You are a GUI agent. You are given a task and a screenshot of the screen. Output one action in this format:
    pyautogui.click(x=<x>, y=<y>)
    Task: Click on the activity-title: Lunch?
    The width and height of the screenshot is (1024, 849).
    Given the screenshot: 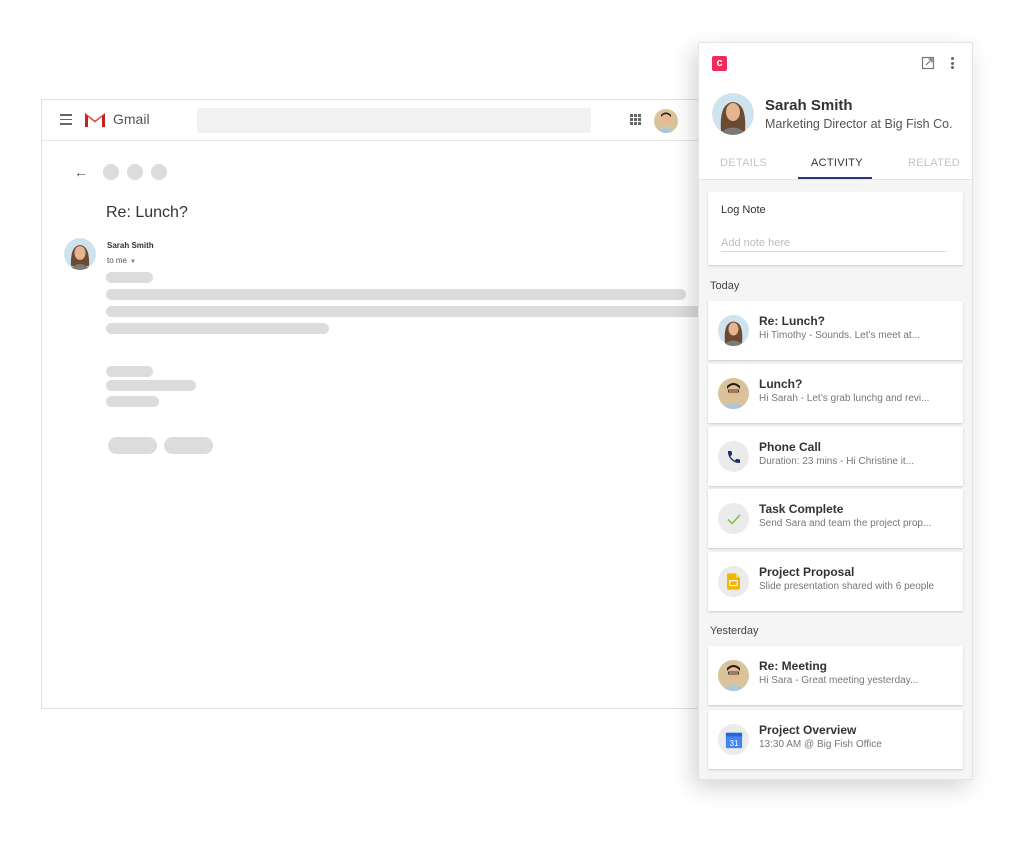 What is the action you would take?
    pyautogui.click(x=781, y=384)
    